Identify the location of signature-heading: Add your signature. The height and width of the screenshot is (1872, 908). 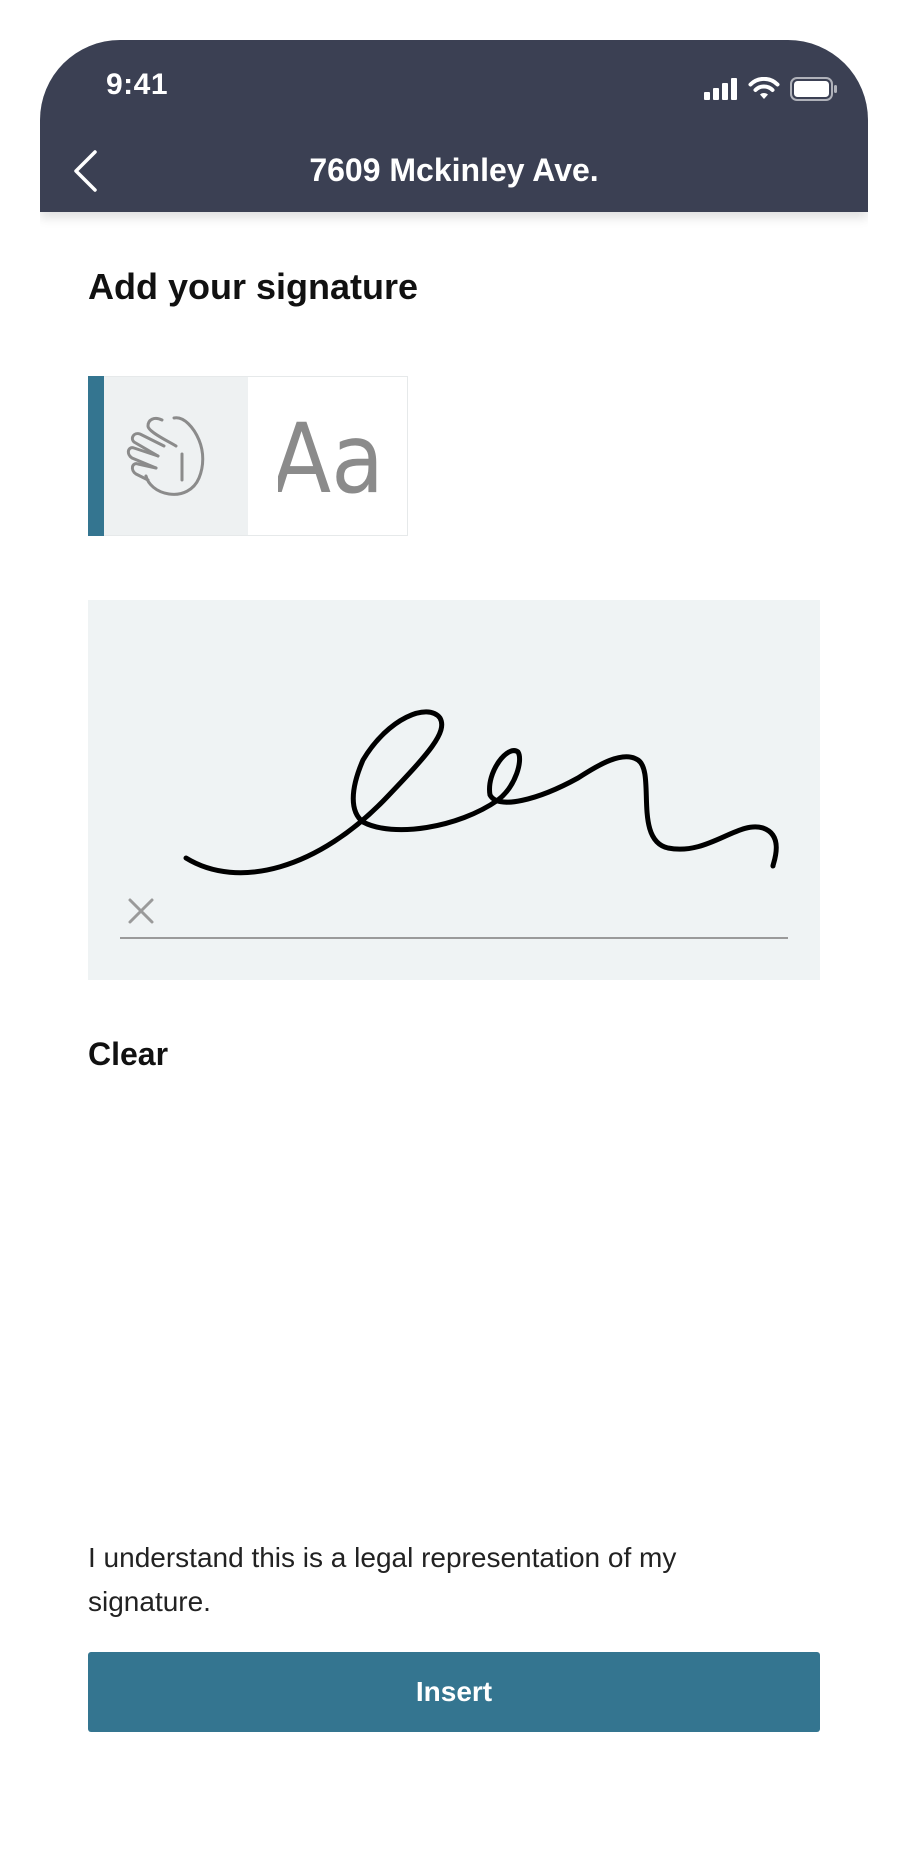
(253, 286).